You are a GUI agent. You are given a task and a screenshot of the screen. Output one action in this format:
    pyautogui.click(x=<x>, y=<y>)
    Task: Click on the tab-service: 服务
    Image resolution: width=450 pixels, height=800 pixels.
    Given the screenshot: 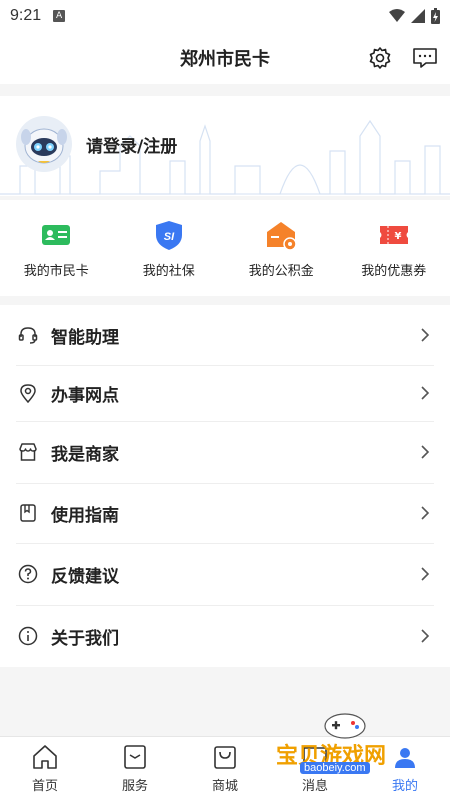 What is the action you would take?
    pyautogui.click(x=135, y=768)
    